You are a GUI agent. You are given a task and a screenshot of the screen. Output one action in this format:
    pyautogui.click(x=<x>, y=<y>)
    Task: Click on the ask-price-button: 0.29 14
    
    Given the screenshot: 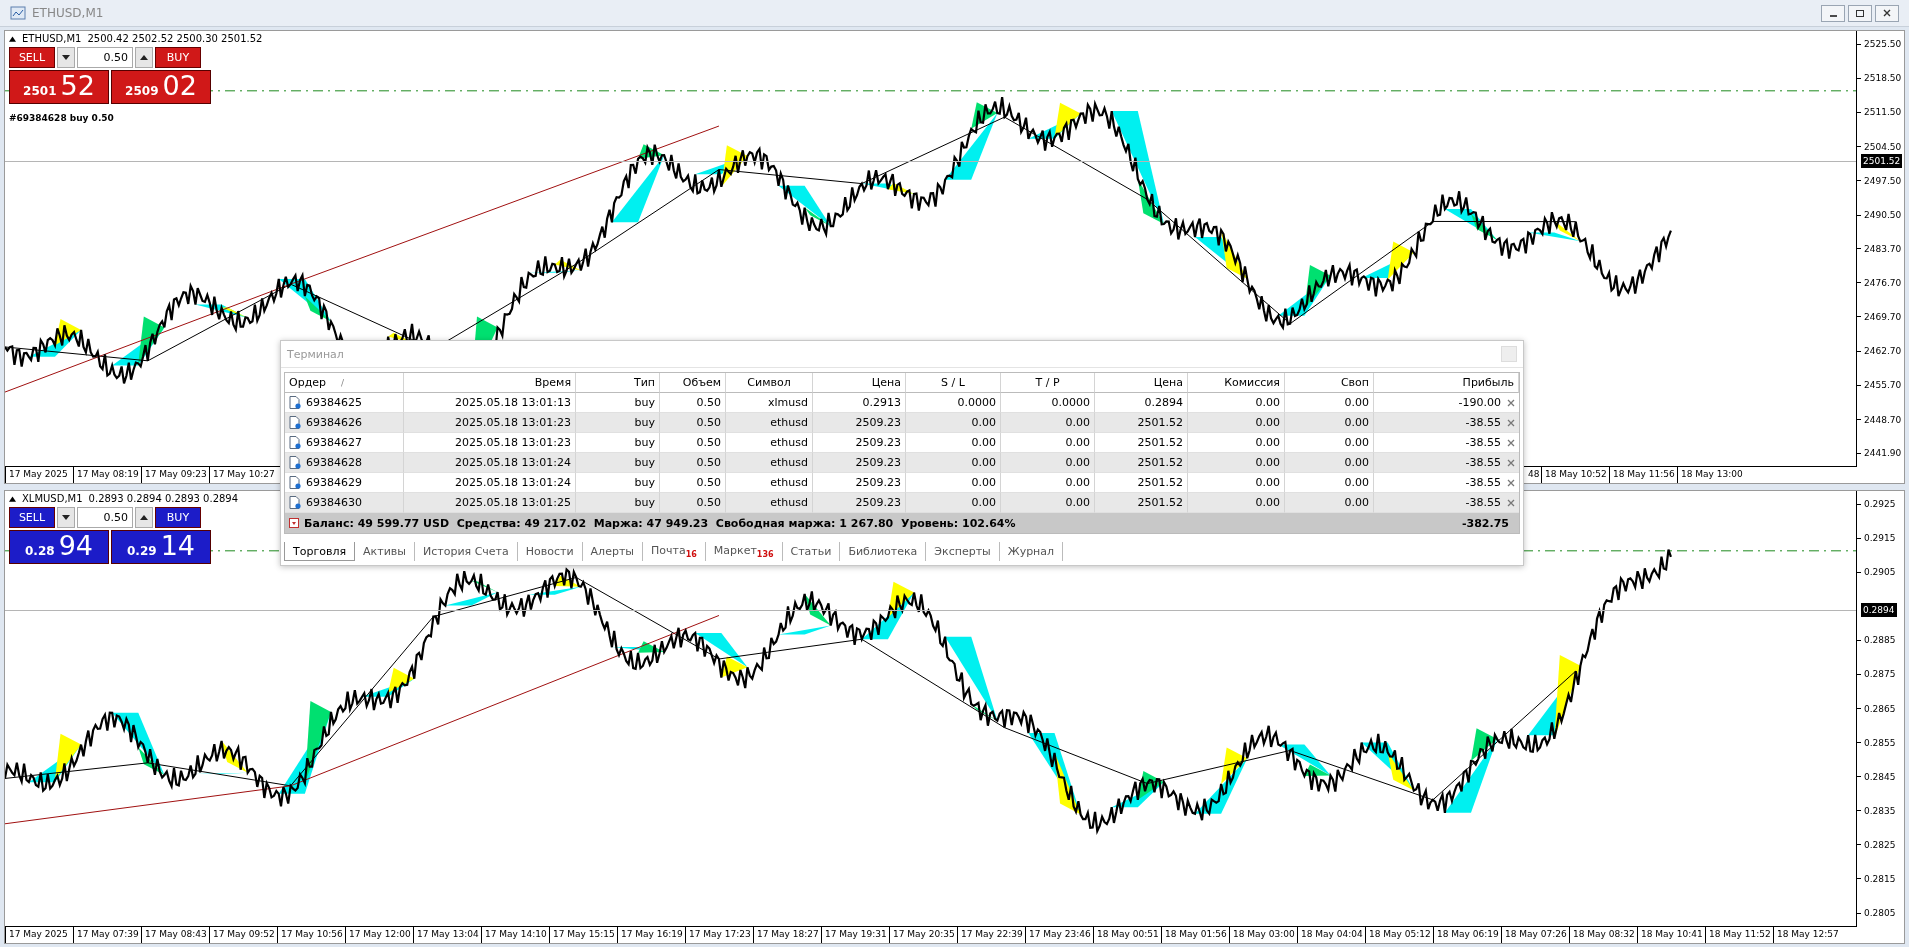 What is the action you would take?
    pyautogui.click(x=161, y=547)
    